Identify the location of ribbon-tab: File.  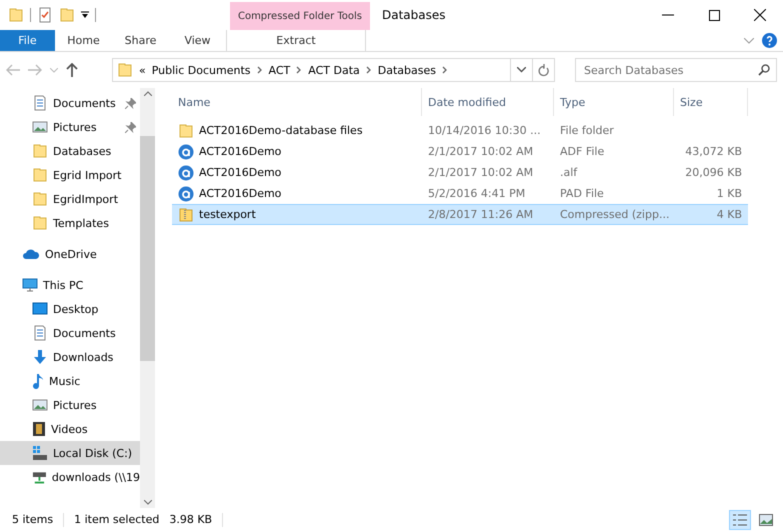
(27, 40).